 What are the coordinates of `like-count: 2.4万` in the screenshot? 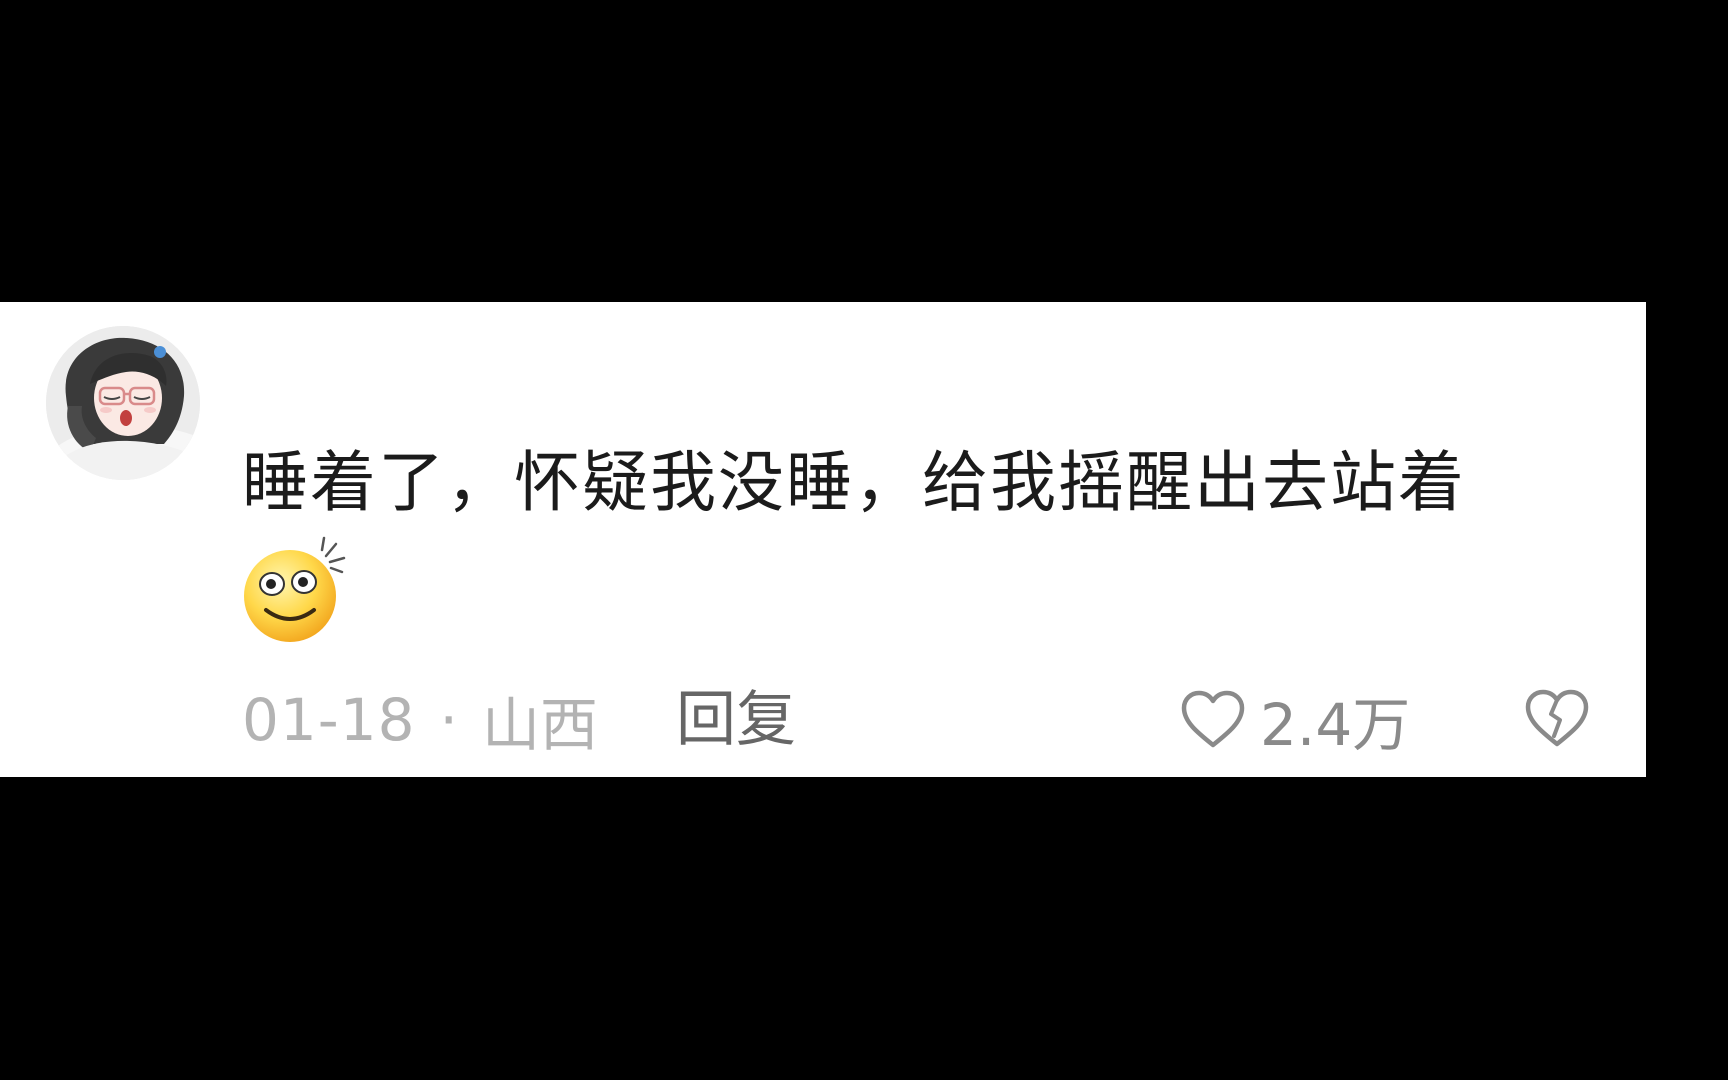 It's located at (1335, 725).